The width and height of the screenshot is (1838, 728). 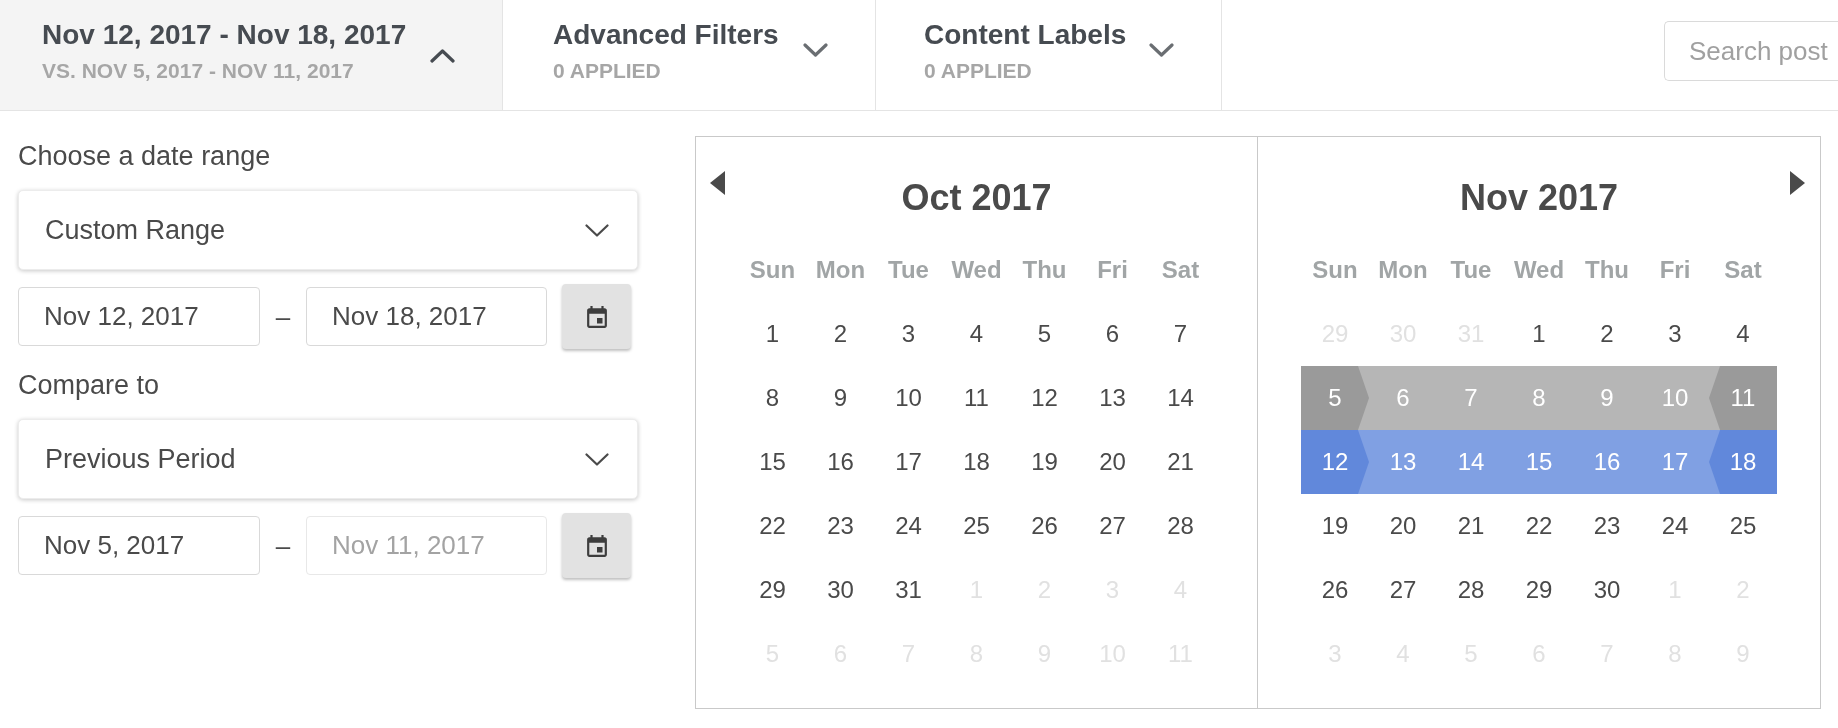 What do you see at coordinates (908, 590) in the screenshot?
I see `calendar-day: 31` at bounding box center [908, 590].